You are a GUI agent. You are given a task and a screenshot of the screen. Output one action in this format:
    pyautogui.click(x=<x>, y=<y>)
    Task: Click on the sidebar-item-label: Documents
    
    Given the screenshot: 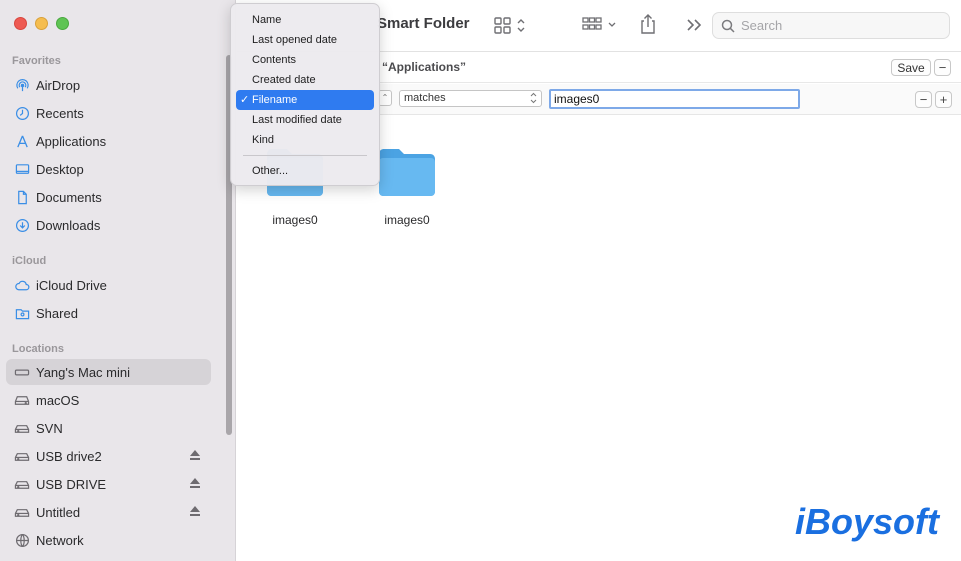 What is the action you would take?
    pyautogui.click(x=69, y=197)
    